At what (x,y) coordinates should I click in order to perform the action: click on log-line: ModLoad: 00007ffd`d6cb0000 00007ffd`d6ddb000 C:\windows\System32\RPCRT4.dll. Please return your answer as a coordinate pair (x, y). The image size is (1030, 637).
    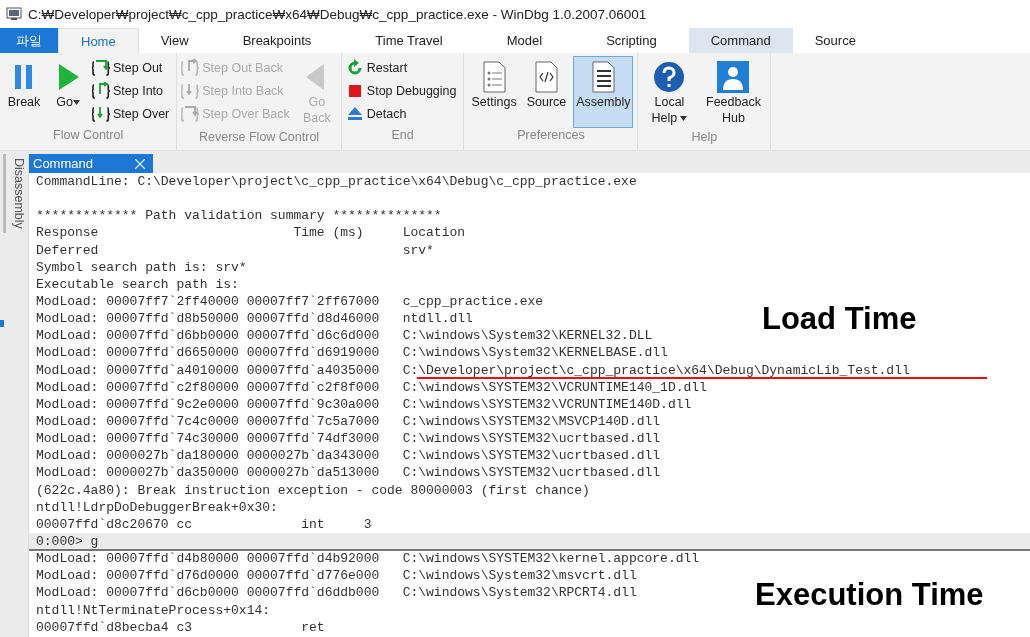
    Looking at the image, I should click on (336, 593).